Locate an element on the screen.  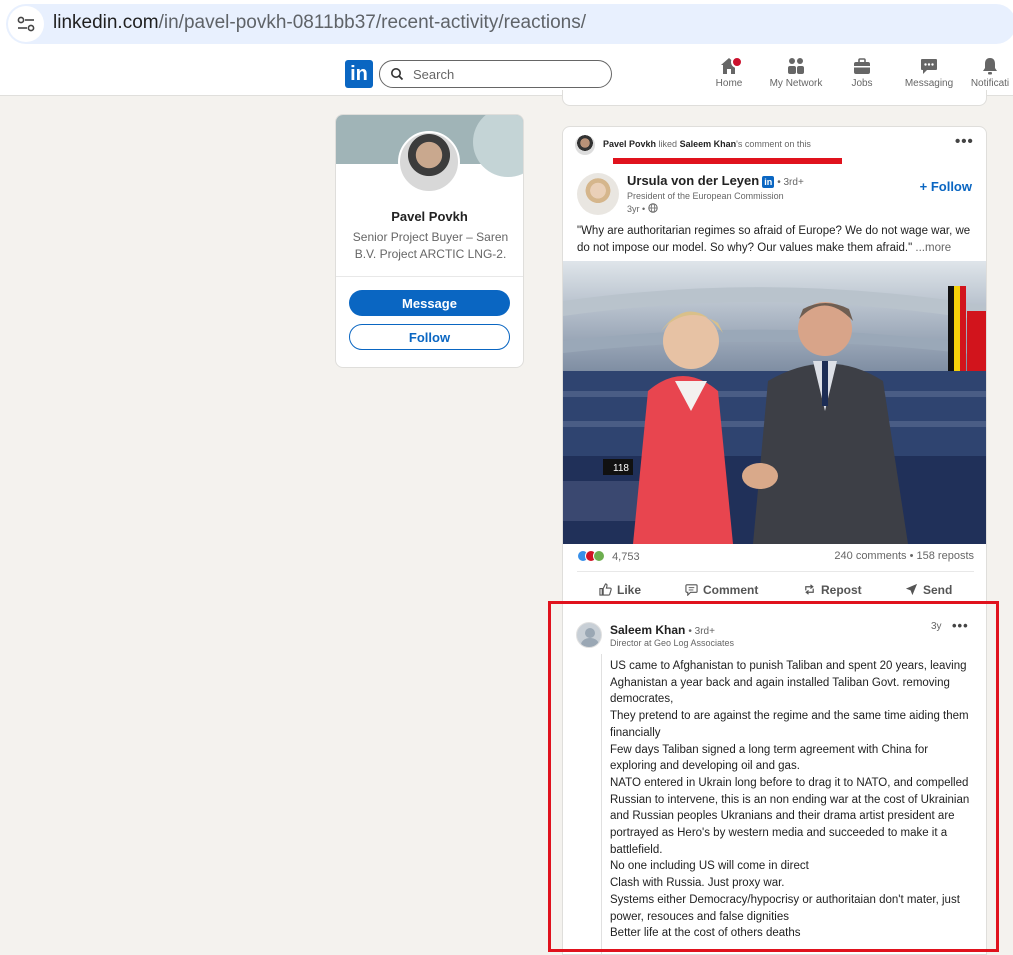
url-host: linkedin.com is located at coordinates (106, 22).